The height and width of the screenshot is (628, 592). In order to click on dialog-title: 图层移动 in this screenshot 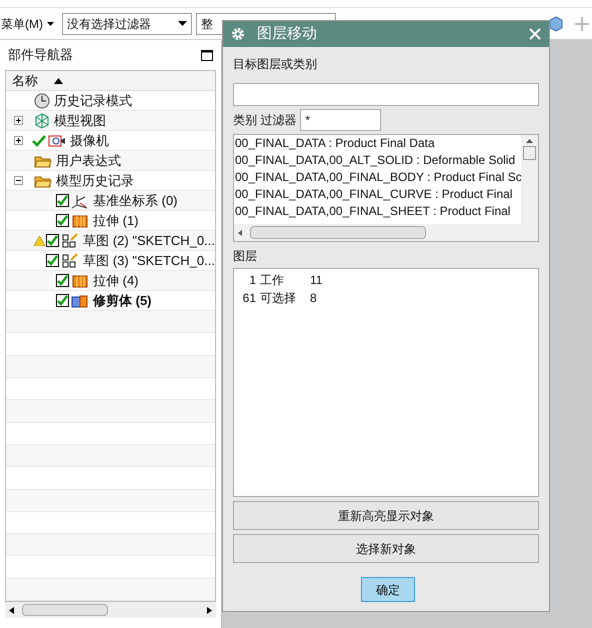, I will do `click(287, 34)`.